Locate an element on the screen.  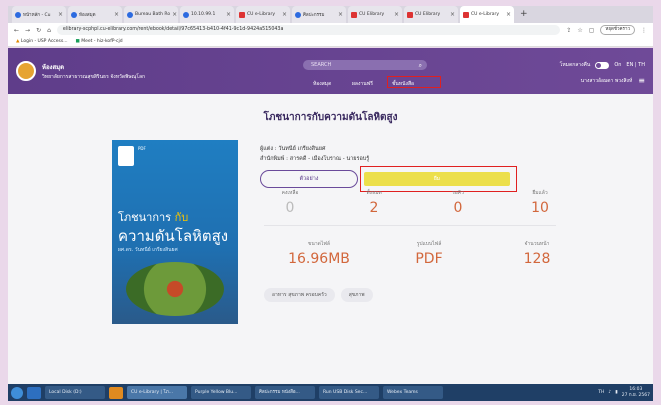
cover-title-line2: ความดันโลหิตสูง is located at coordinates (173, 236).